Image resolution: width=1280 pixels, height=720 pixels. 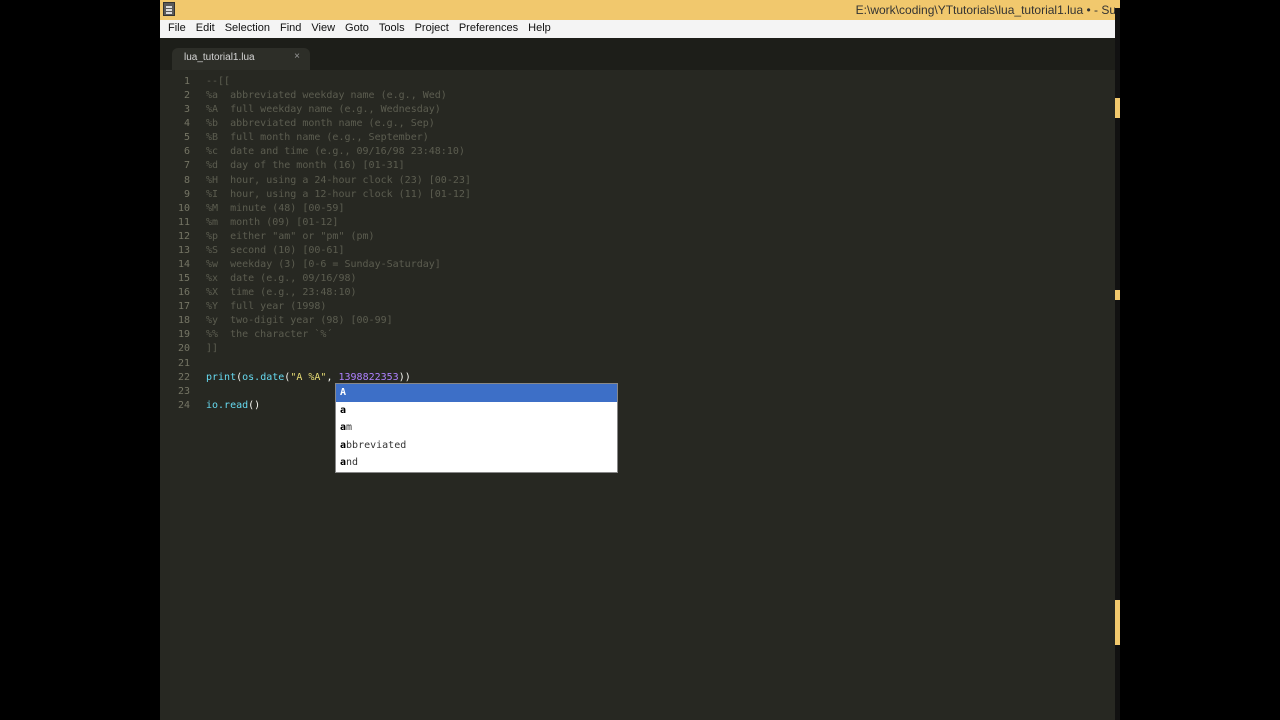 What do you see at coordinates (183, 293) in the screenshot?
I see `line-number: 16` at bounding box center [183, 293].